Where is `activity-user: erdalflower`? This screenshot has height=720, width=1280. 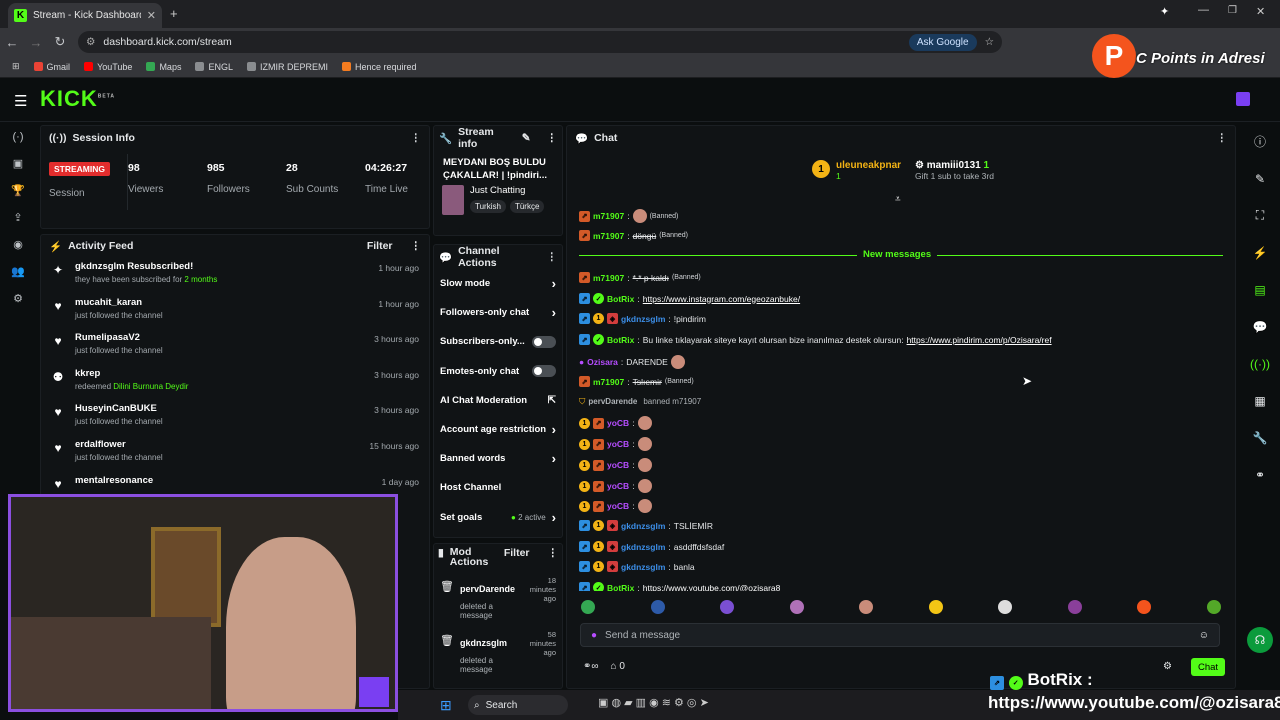 activity-user: erdalflower is located at coordinates (119, 444).